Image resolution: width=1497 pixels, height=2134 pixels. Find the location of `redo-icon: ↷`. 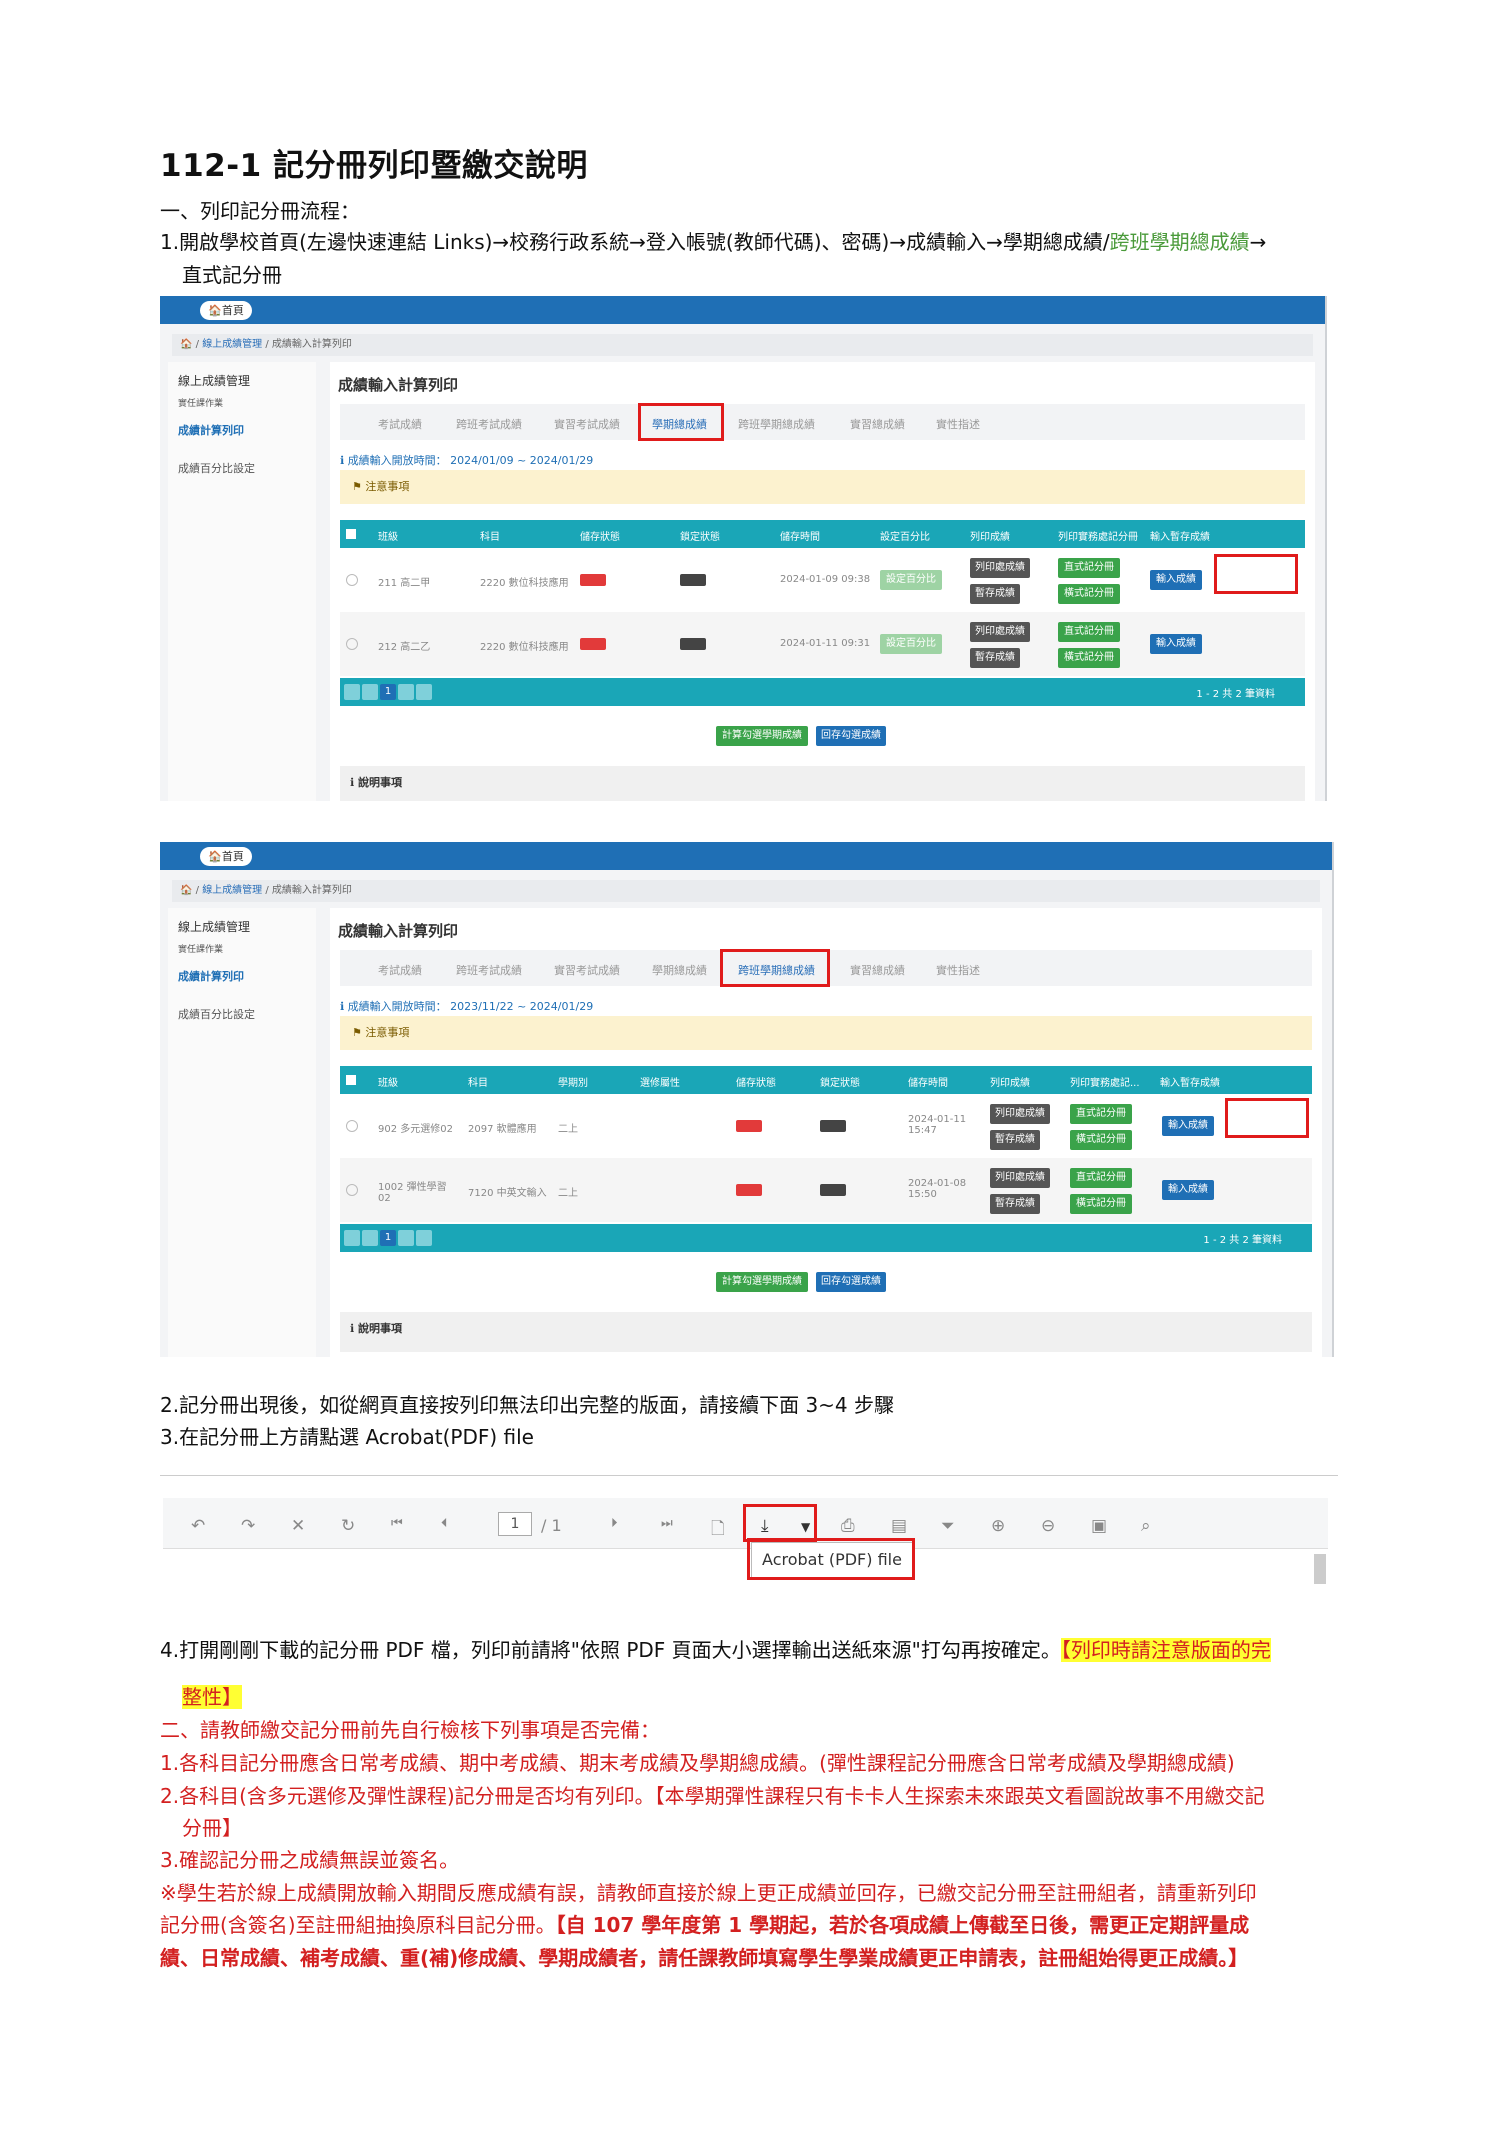

redo-icon: ↷ is located at coordinates (248, 1526).